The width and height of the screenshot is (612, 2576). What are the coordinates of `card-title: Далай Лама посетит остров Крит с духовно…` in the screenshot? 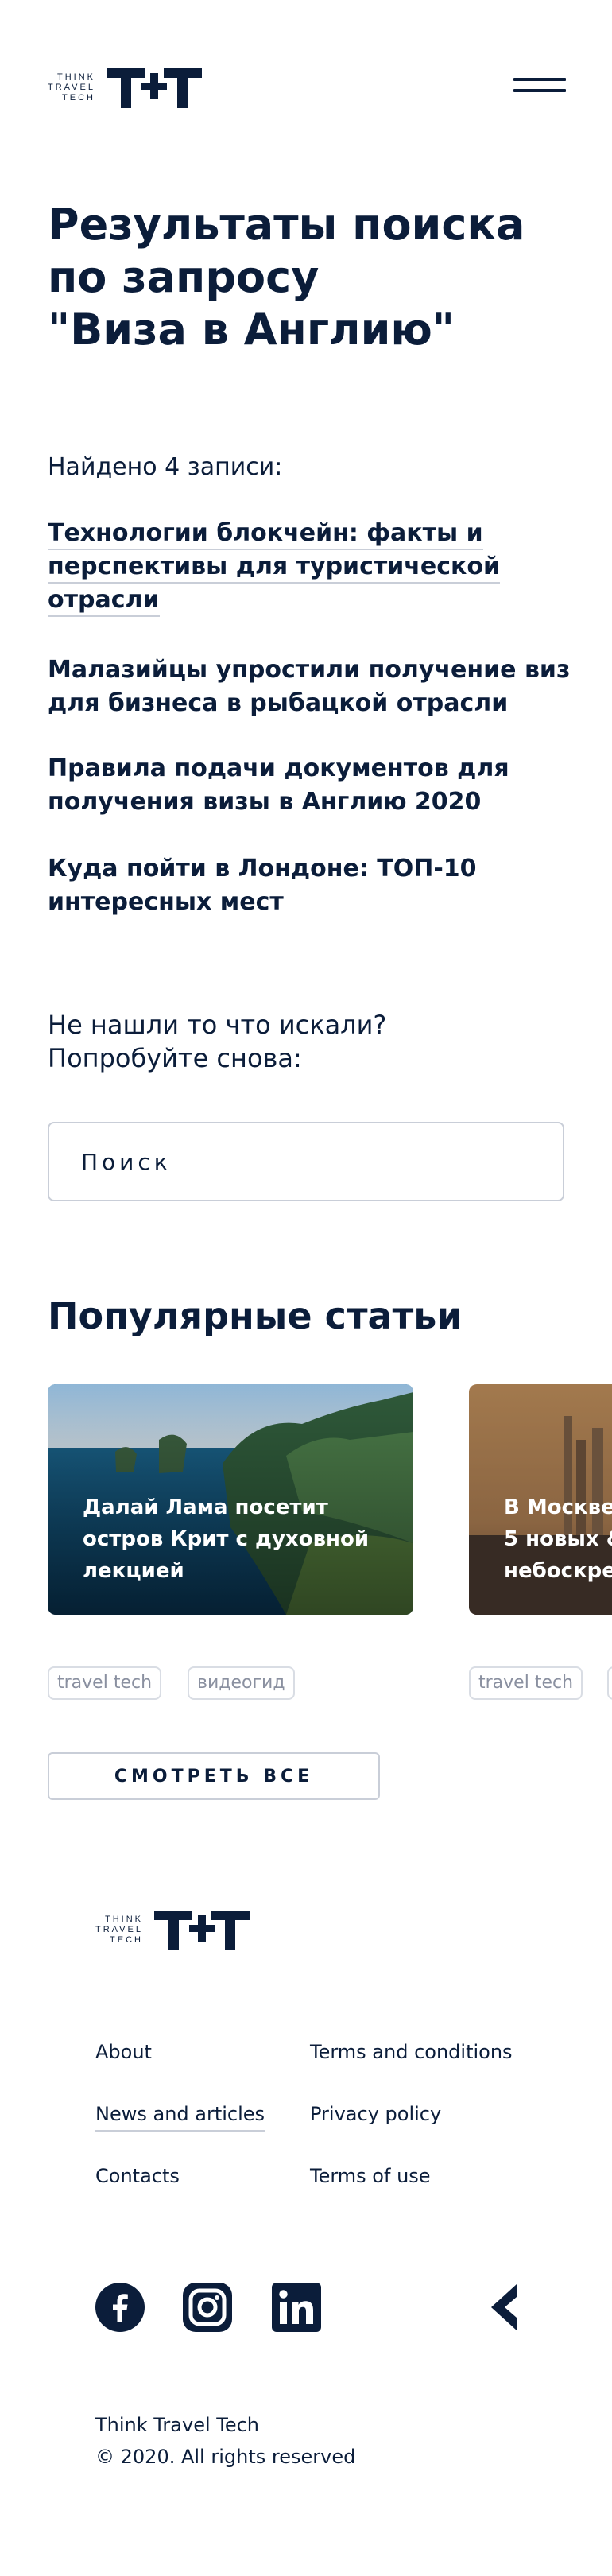 It's located at (226, 1539).